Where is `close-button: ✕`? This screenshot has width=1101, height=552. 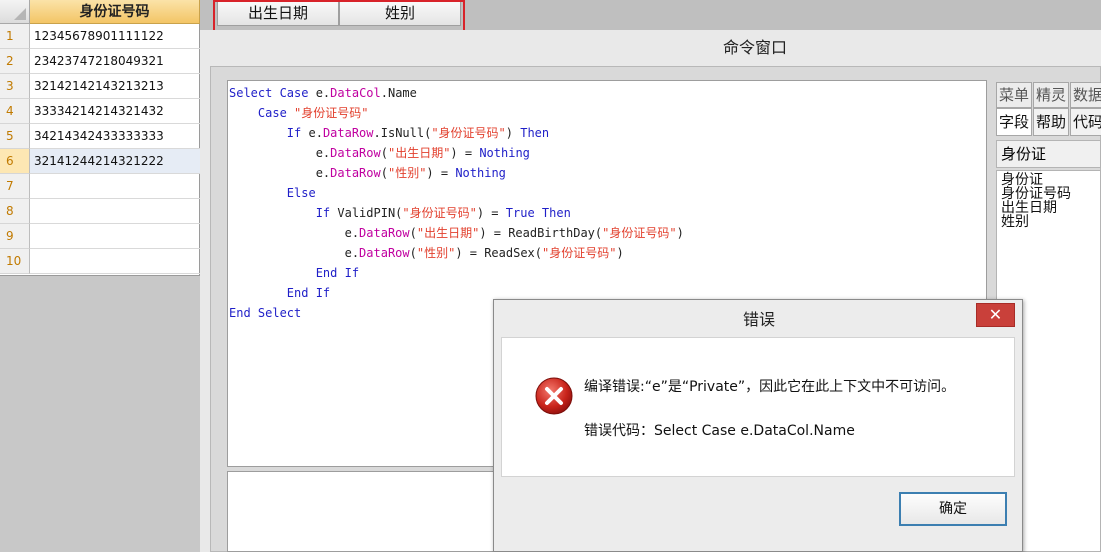 close-button: ✕ is located at coordinates (995, 315).